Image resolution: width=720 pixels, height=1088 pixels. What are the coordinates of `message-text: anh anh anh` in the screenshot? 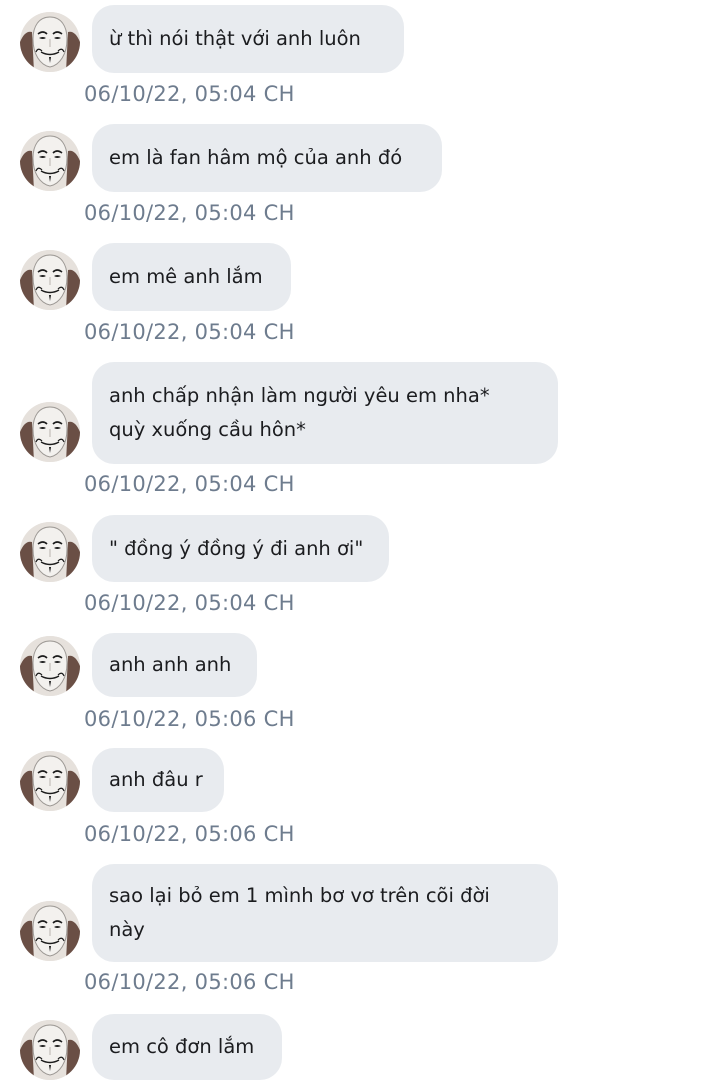 It's located at (170, 664).